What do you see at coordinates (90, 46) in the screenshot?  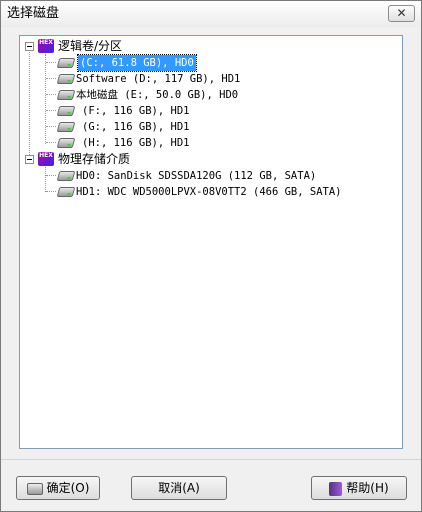 I see `tree-group-label: 逻辑卷/分区` at bounding box center [90, 46].